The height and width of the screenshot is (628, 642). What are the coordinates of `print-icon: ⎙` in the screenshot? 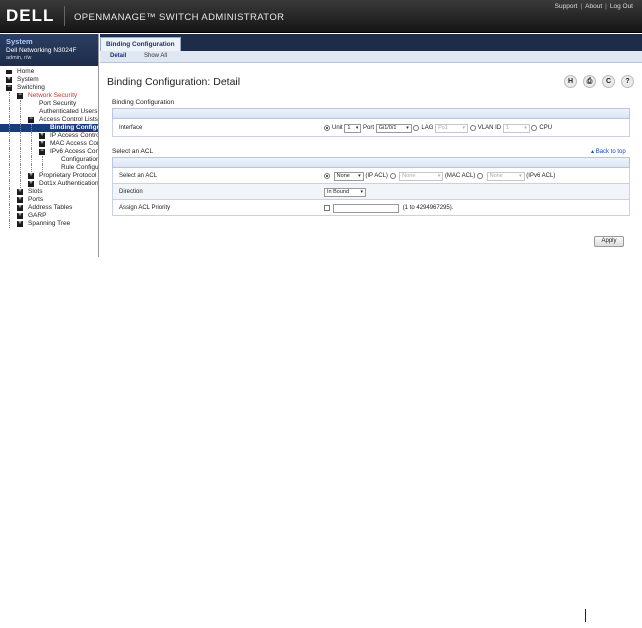 It's located at (589, 81).